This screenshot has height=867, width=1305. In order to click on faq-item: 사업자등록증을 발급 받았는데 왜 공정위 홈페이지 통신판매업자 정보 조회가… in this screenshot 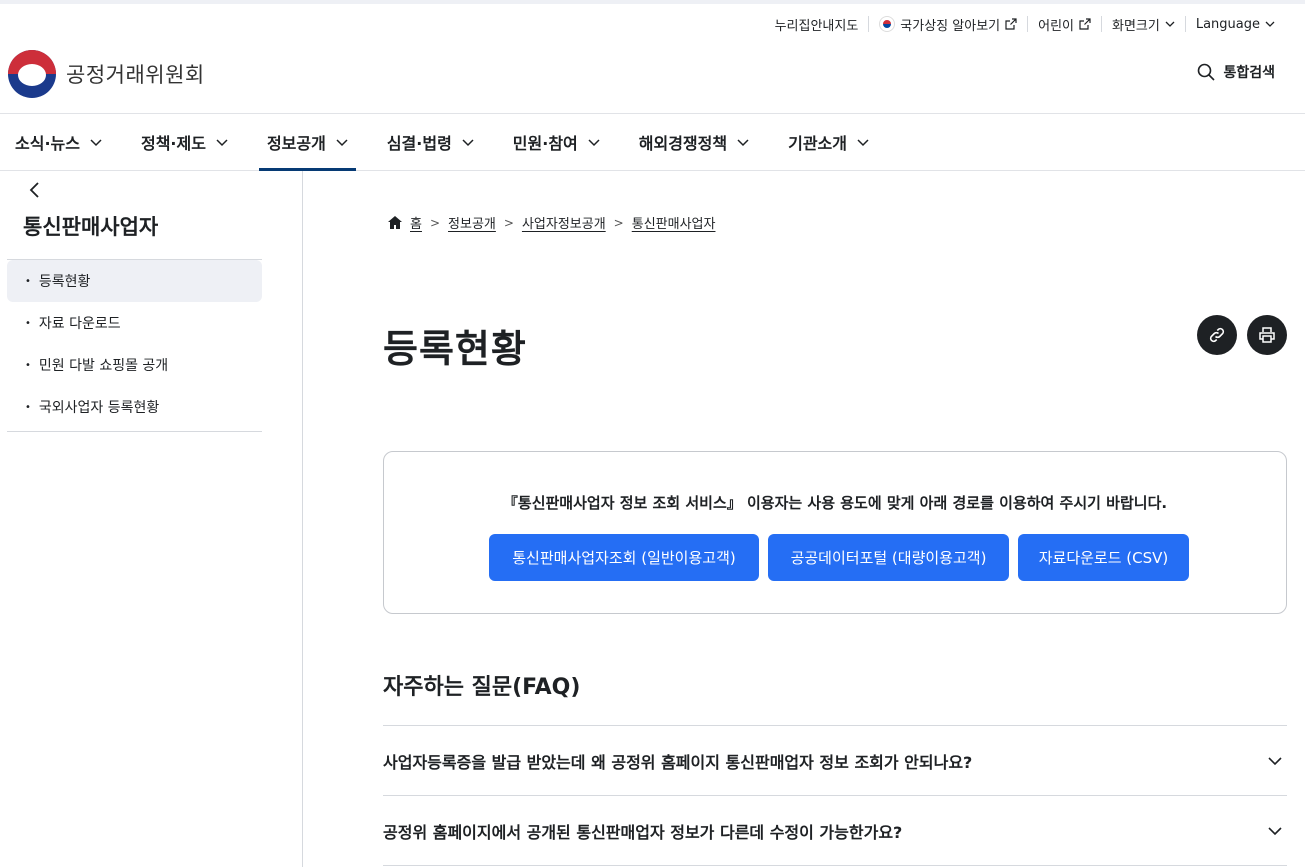, I will do `click(835, 761)`.